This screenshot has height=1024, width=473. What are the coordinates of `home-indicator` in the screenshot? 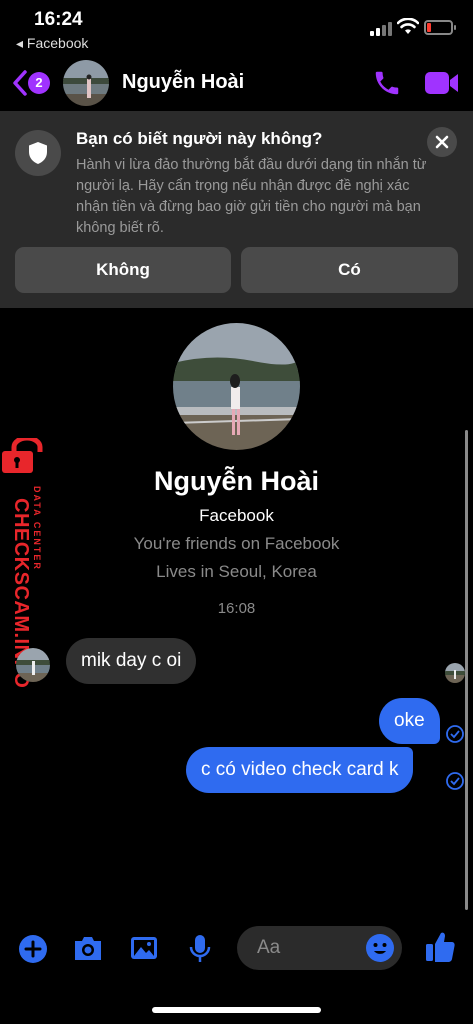 It's located at (236, 1010).